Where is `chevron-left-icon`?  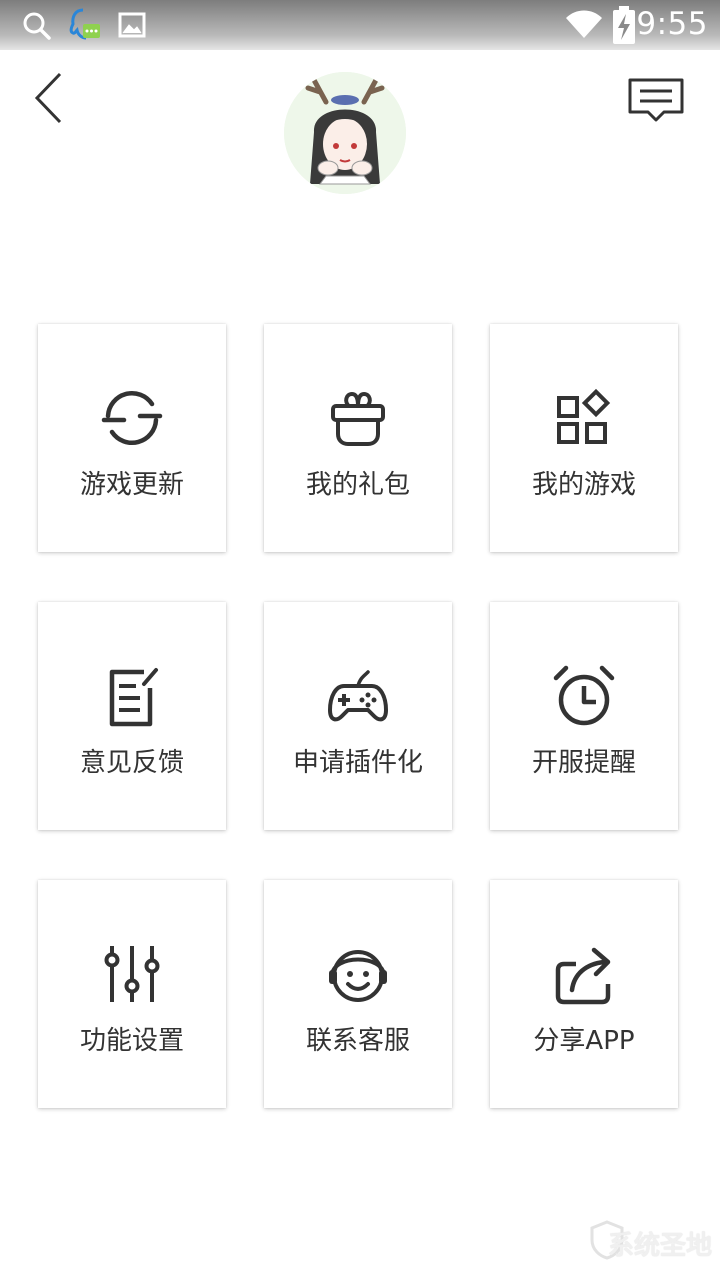
chevron-left-icon is located at coordinates (48, 98).